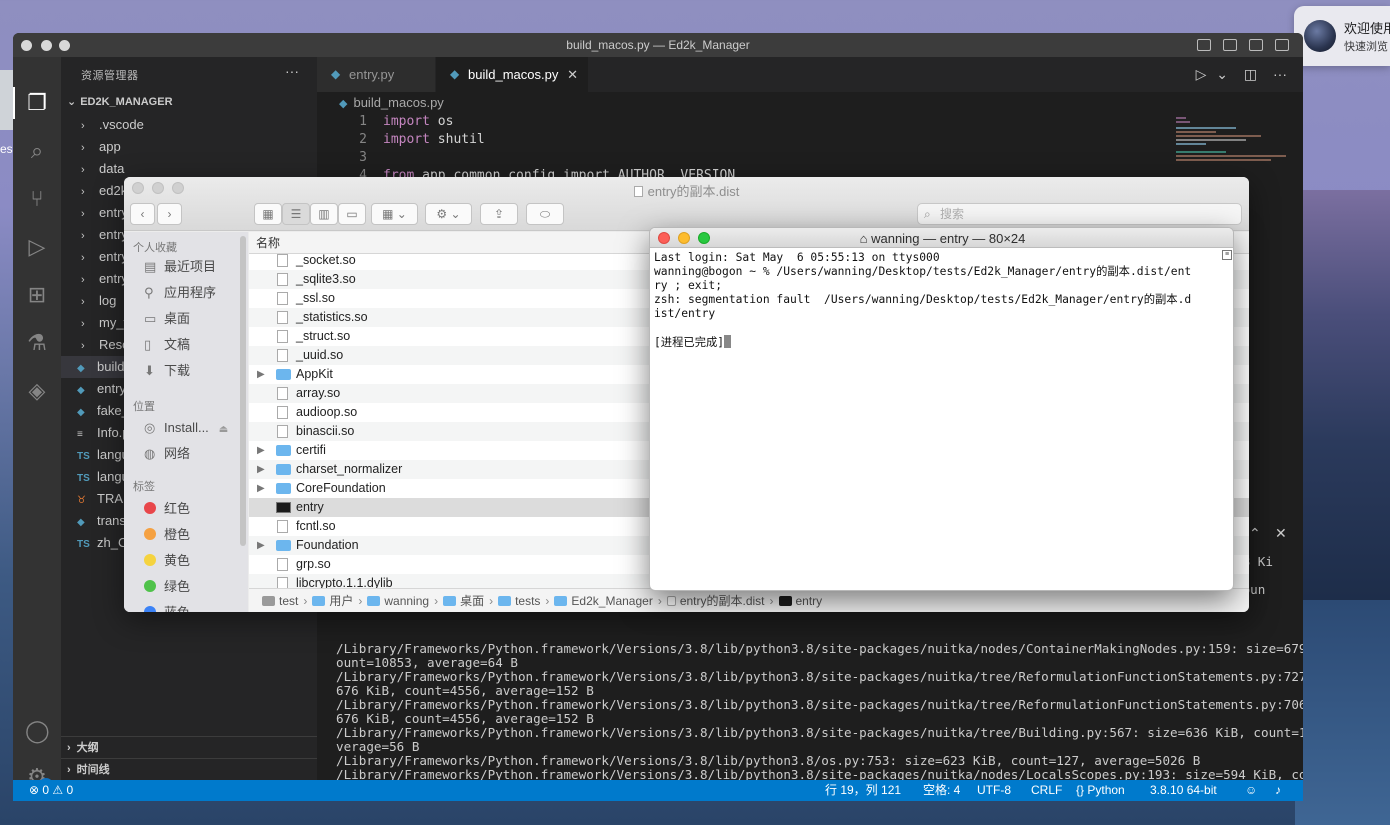  I want to click on split-editor-icon: ◫, so click(1250, 74).